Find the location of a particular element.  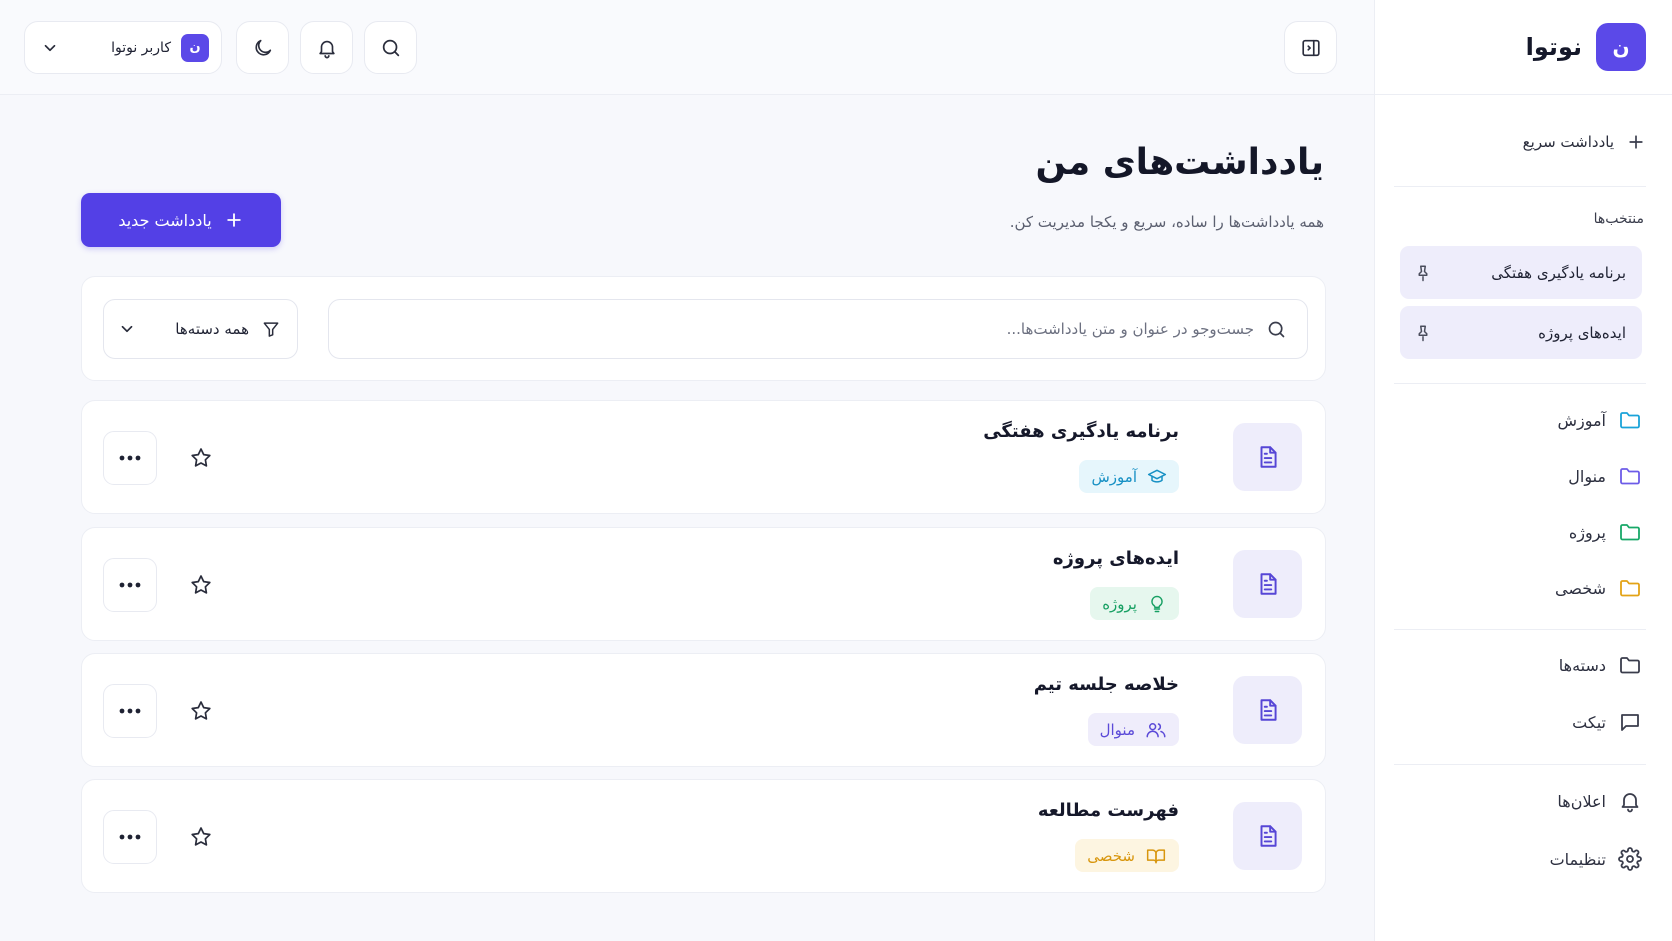

chevron-down-icon is located at coordinates (50, 48).